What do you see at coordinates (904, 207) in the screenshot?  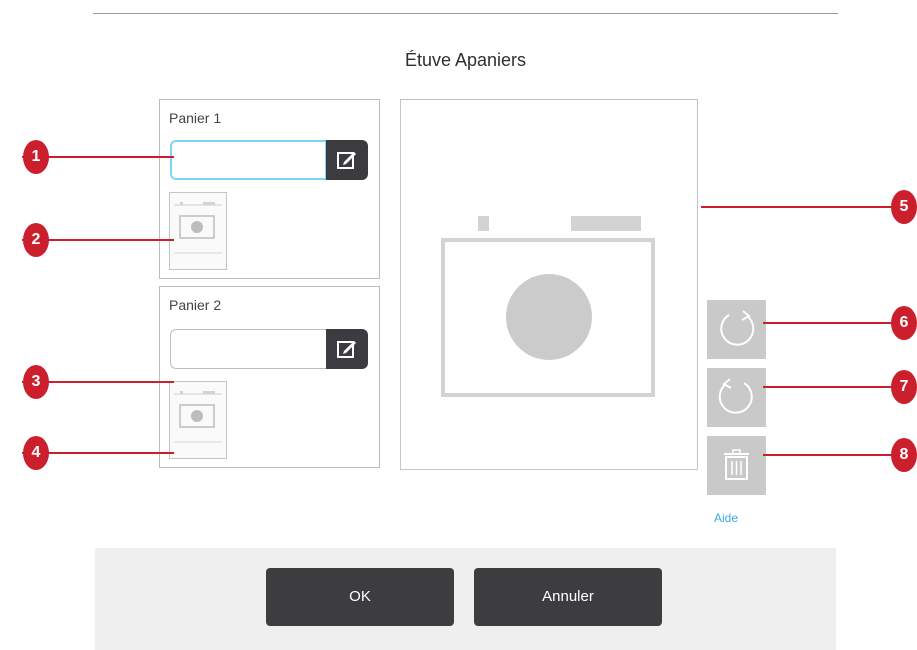 I see `callout-5-badge: 5` at bounding box center [904, 207].